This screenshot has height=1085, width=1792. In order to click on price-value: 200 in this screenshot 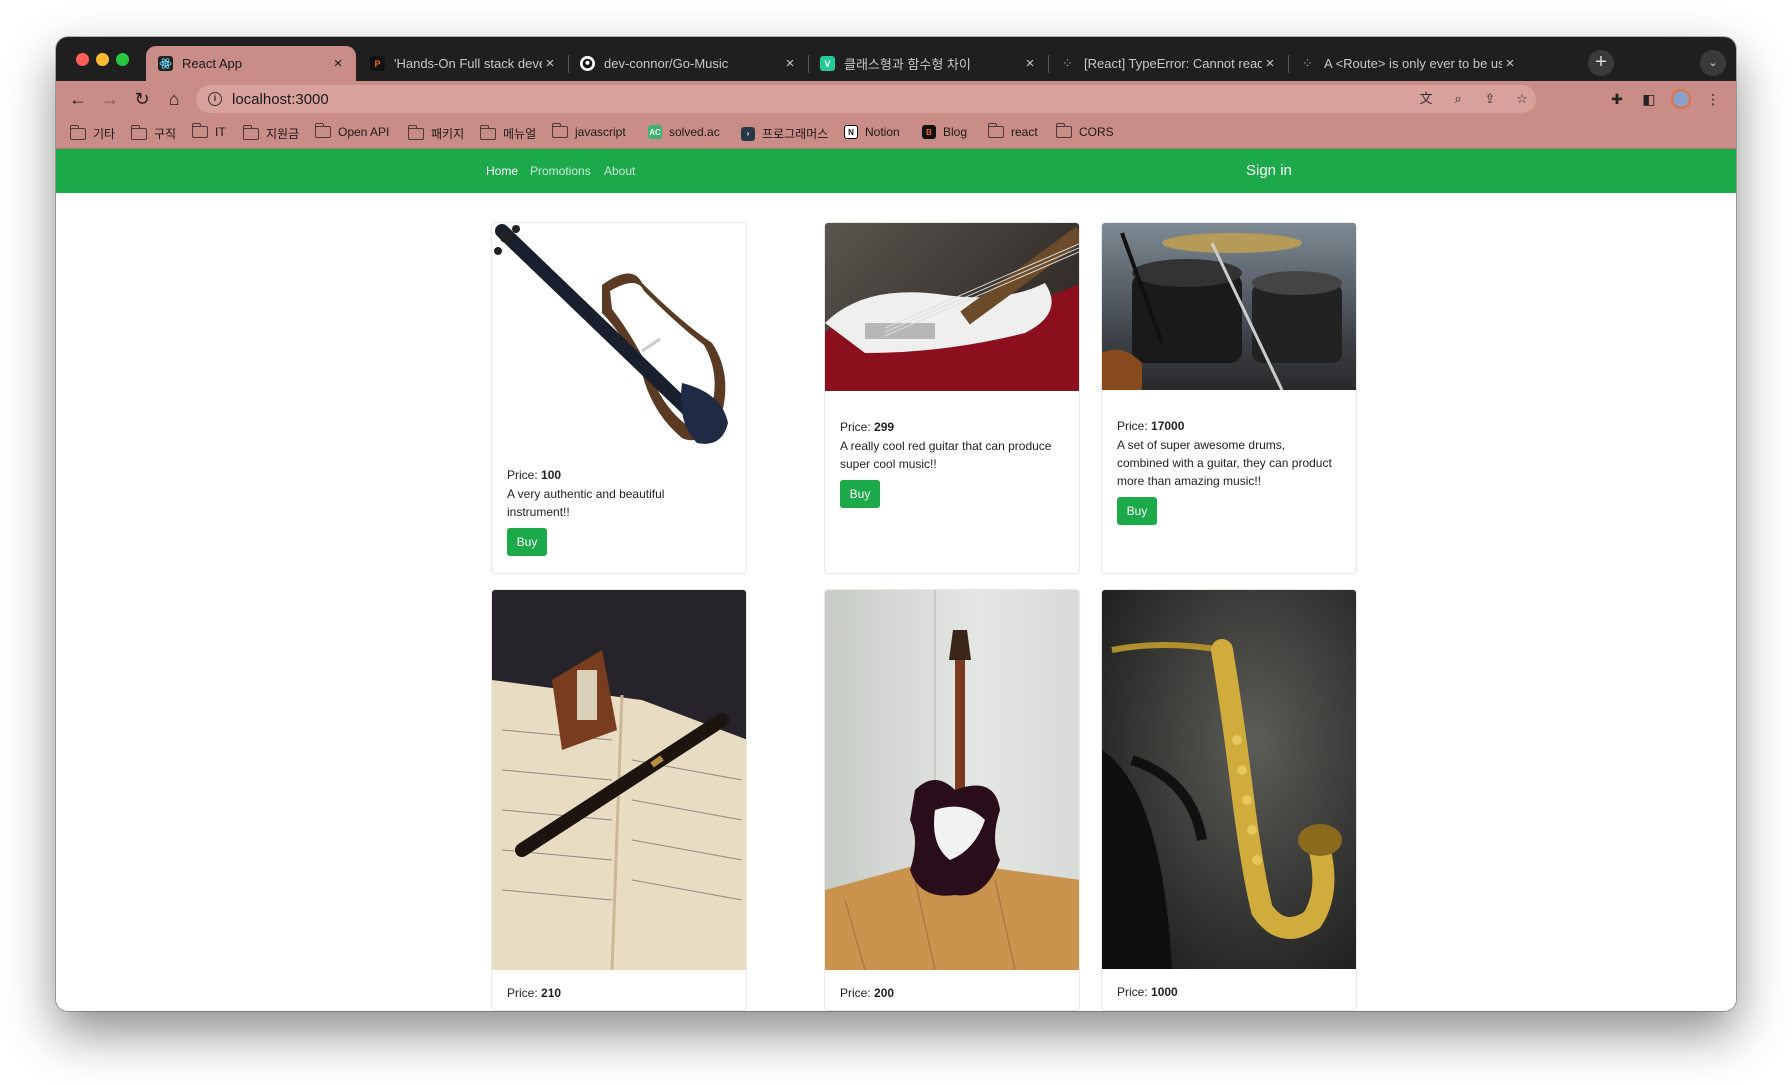, I will do `click(884, 993)`.